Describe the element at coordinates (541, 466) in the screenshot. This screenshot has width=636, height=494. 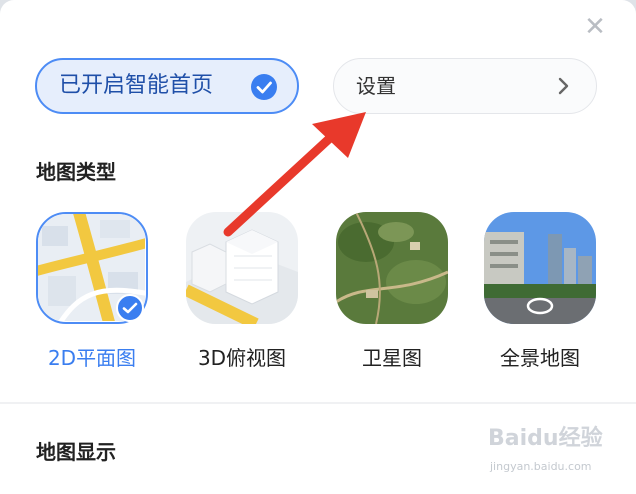
I see `watermark-url: jingyan.baidu.com` at that location.